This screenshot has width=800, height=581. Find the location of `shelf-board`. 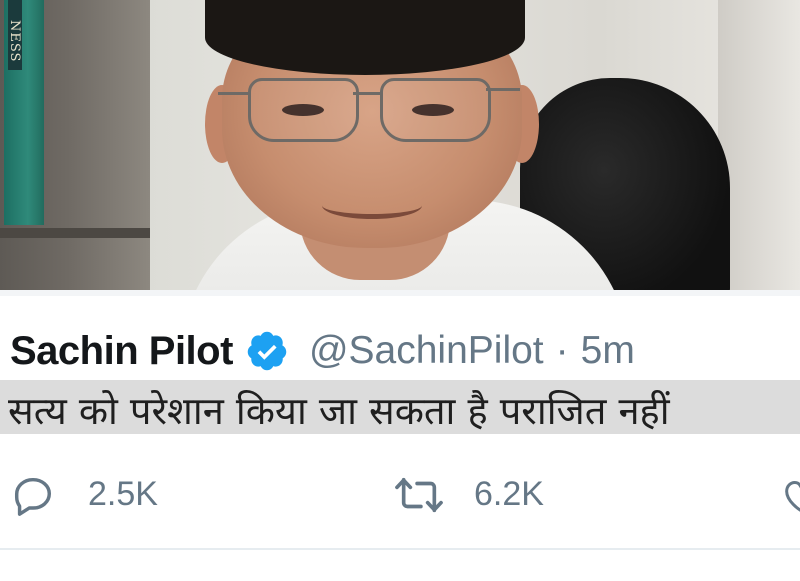

shelf-board is located at coordinates (75, 233).